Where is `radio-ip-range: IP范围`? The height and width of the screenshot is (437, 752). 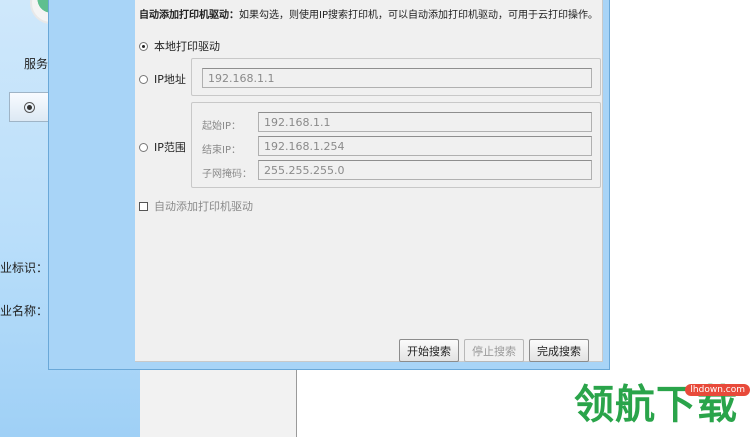 radio-ip-range: IP范围 is located at coordinates (162, 147).